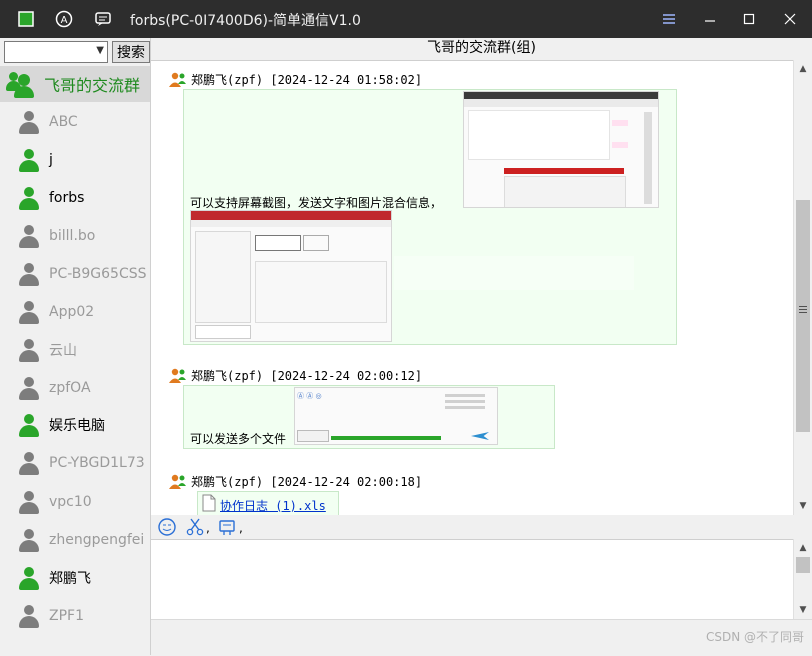 The width and height of the screenshot is (812, 656). What do you see at coordinates (481, 637) in the screenshot?
I see `bottom-strip: CSDN @不了同哥` at bounding box center [481, 637].